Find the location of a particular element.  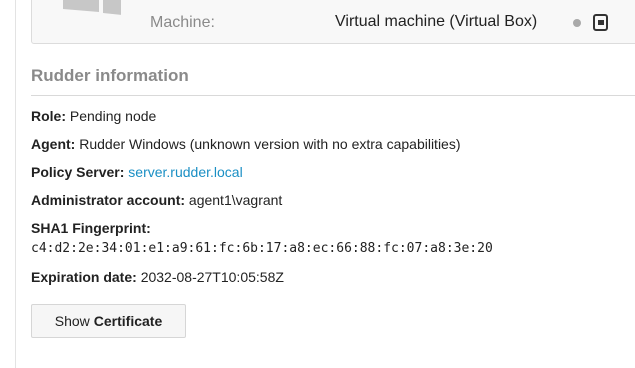

expiration-value: 2032-08-27T10:05:58Z is located at coordinates (212, 277).